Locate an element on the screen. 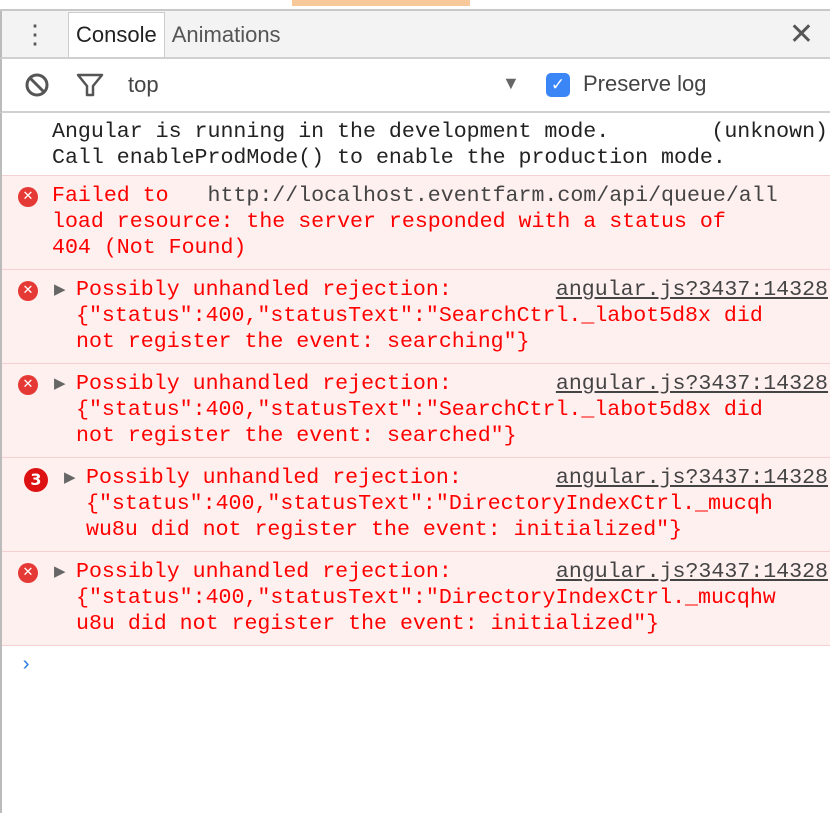  preserve-log-checkbox: ✓ is located at coordinates (558, 85).